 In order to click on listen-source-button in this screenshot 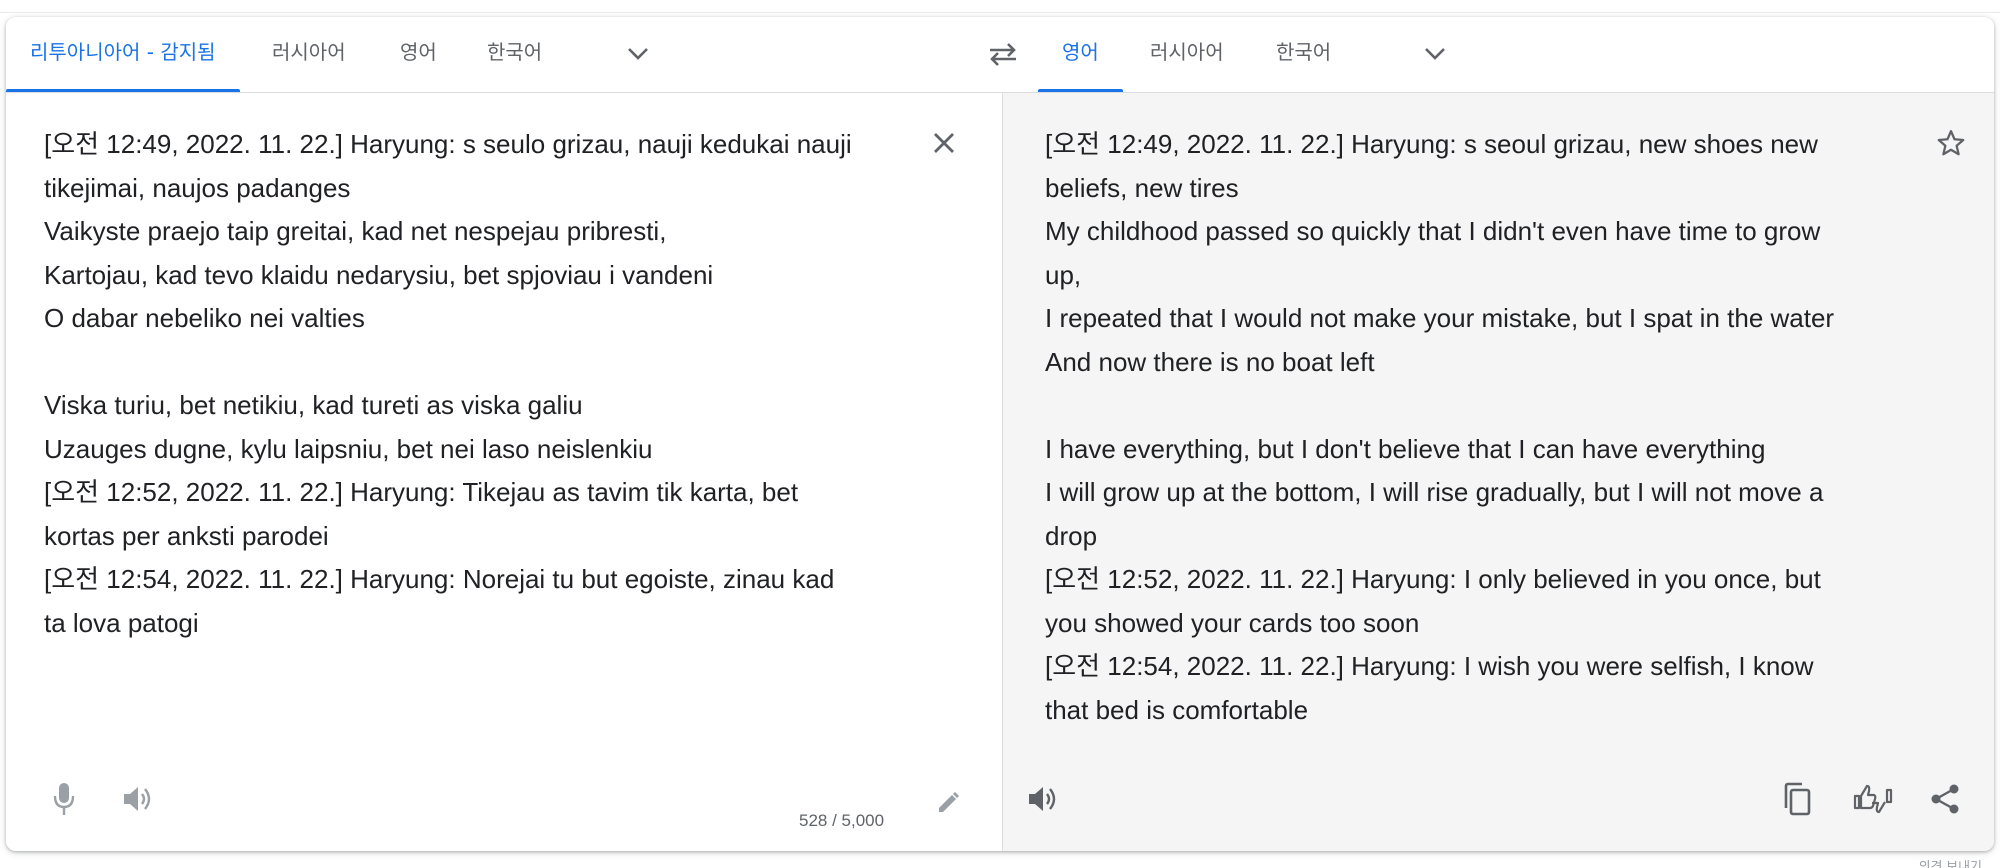, I will do `click(138, 799)`.